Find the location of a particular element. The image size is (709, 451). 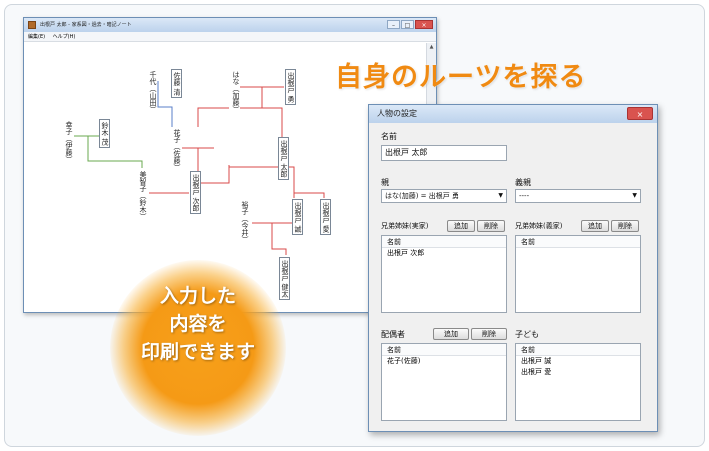

line-to-kenta is located at coordinates (279, 239).